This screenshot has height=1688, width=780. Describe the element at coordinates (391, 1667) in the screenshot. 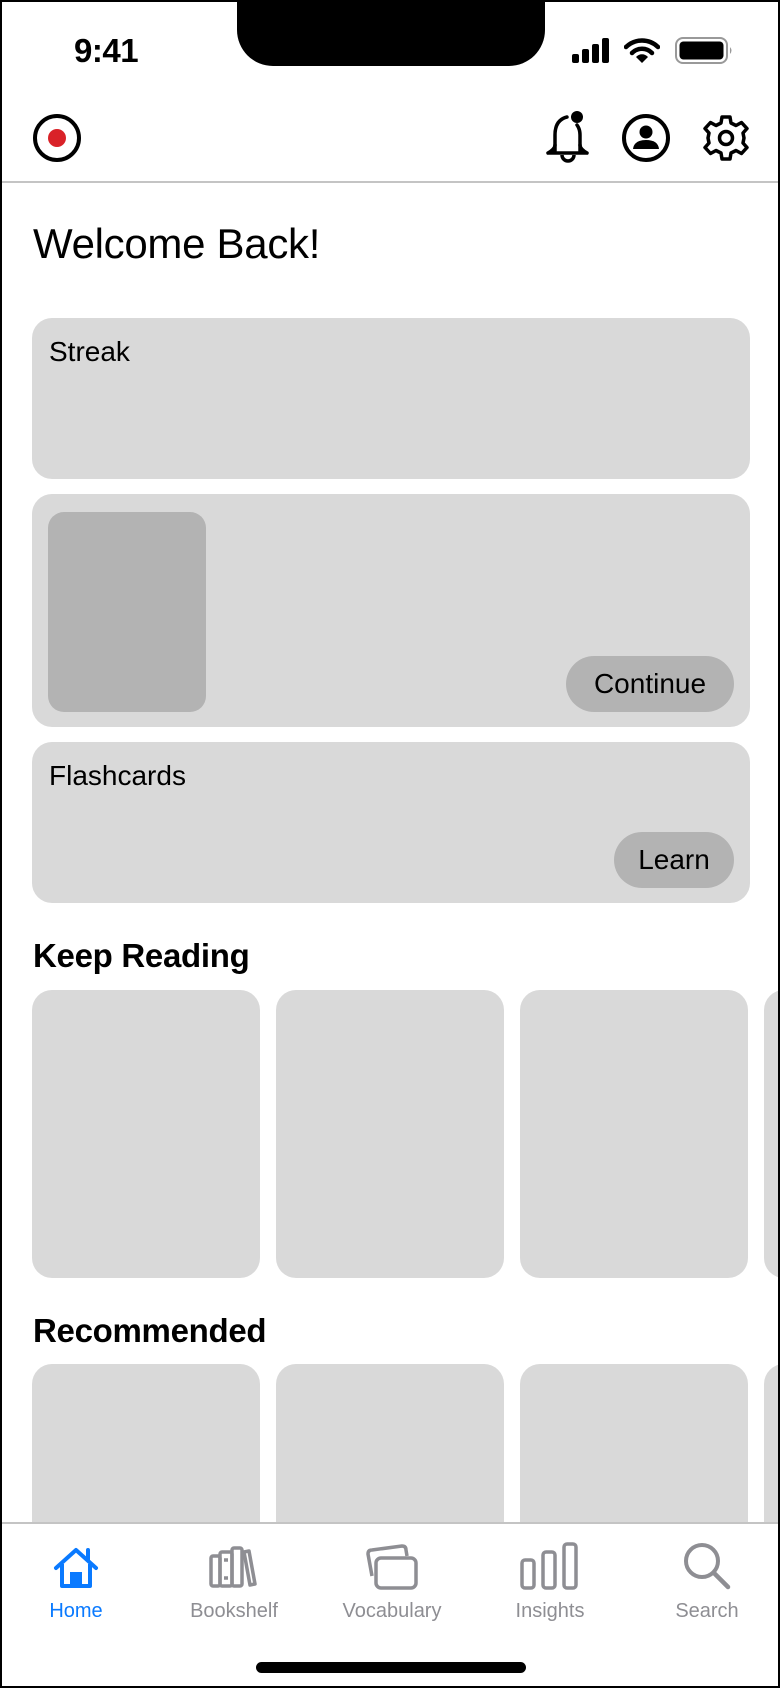

I see `home-indicator` at that location.